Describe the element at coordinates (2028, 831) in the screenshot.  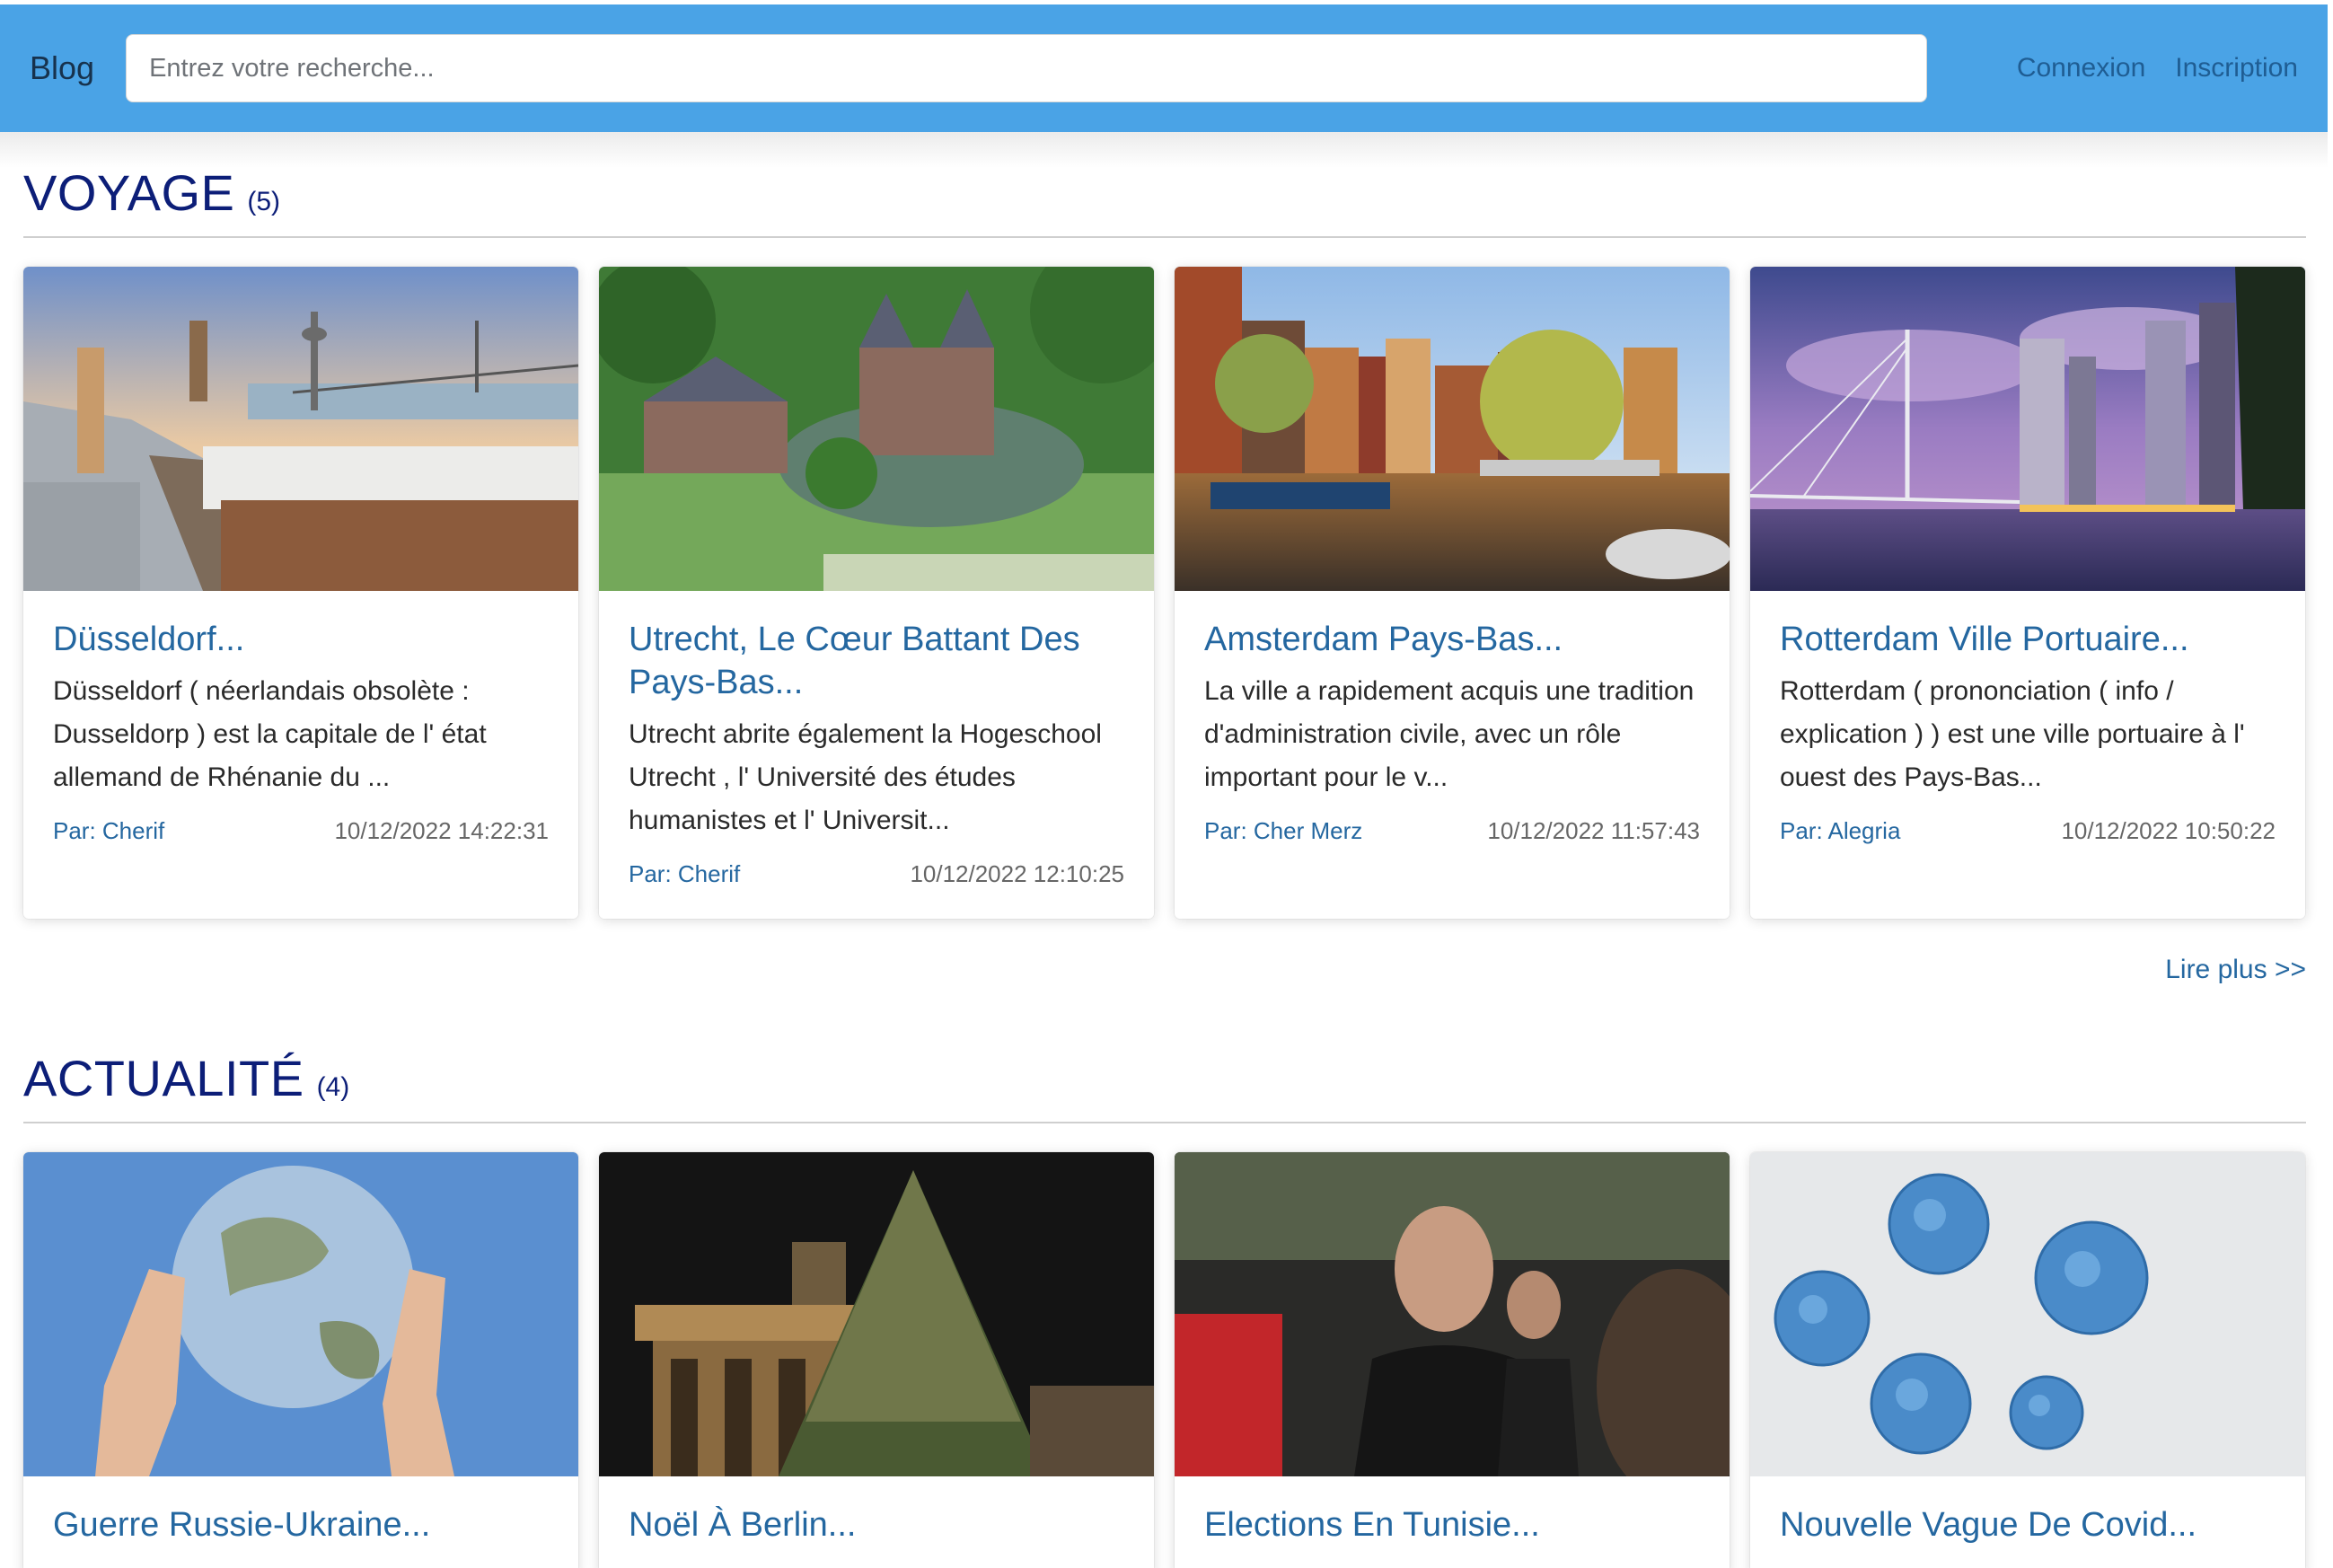
I see `card-meta: Par: Alegria 10/12/2022 10:50:22` at that location.